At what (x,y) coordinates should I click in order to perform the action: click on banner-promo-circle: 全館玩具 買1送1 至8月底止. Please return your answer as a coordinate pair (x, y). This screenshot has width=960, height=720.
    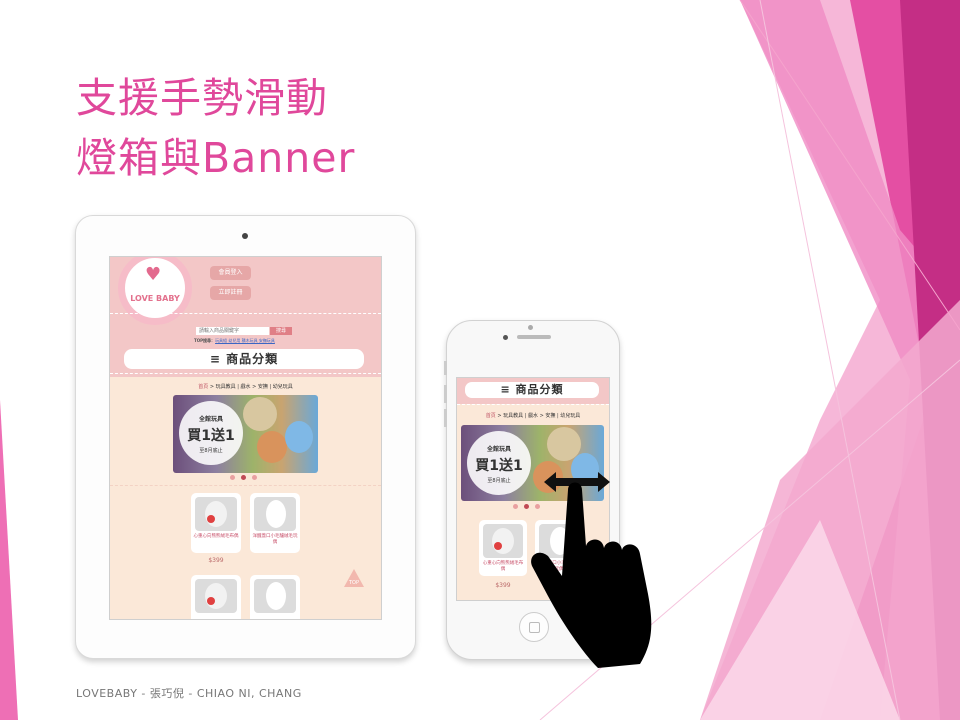
    Looking at the image, I should click on (211, 433).